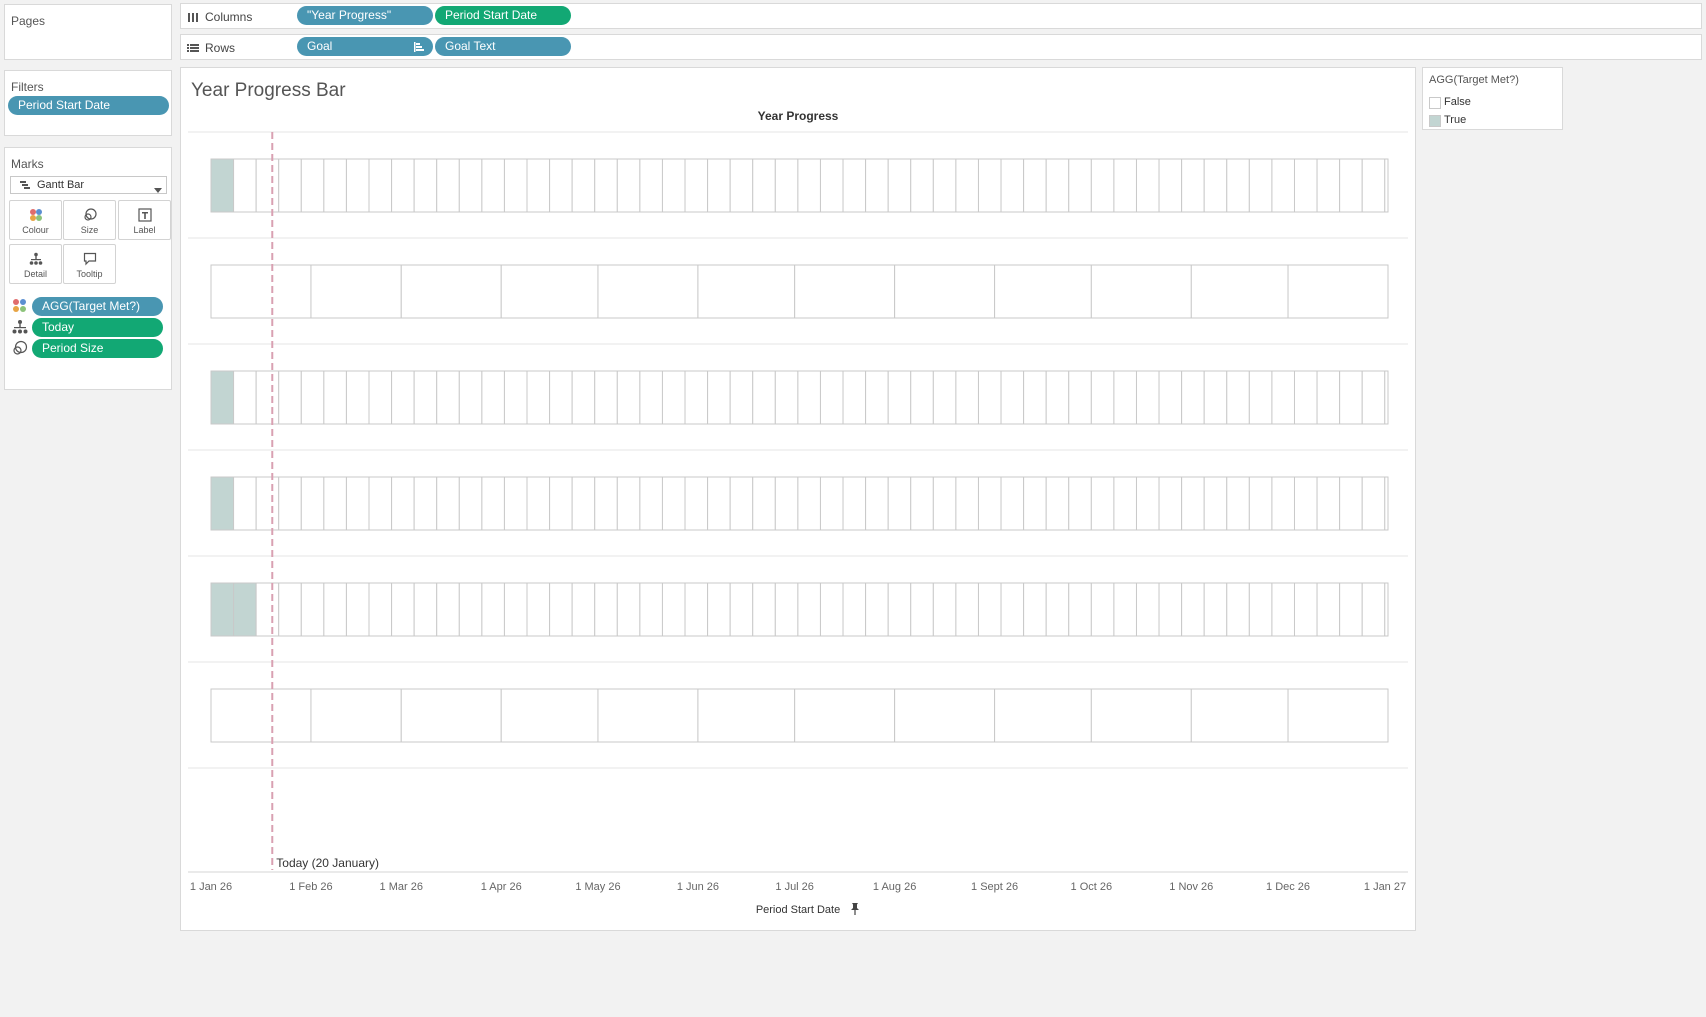  What do you see at coordinates (35, 215) in the screenshot?
I see `colour-icon` at bounding box center [35, 215].